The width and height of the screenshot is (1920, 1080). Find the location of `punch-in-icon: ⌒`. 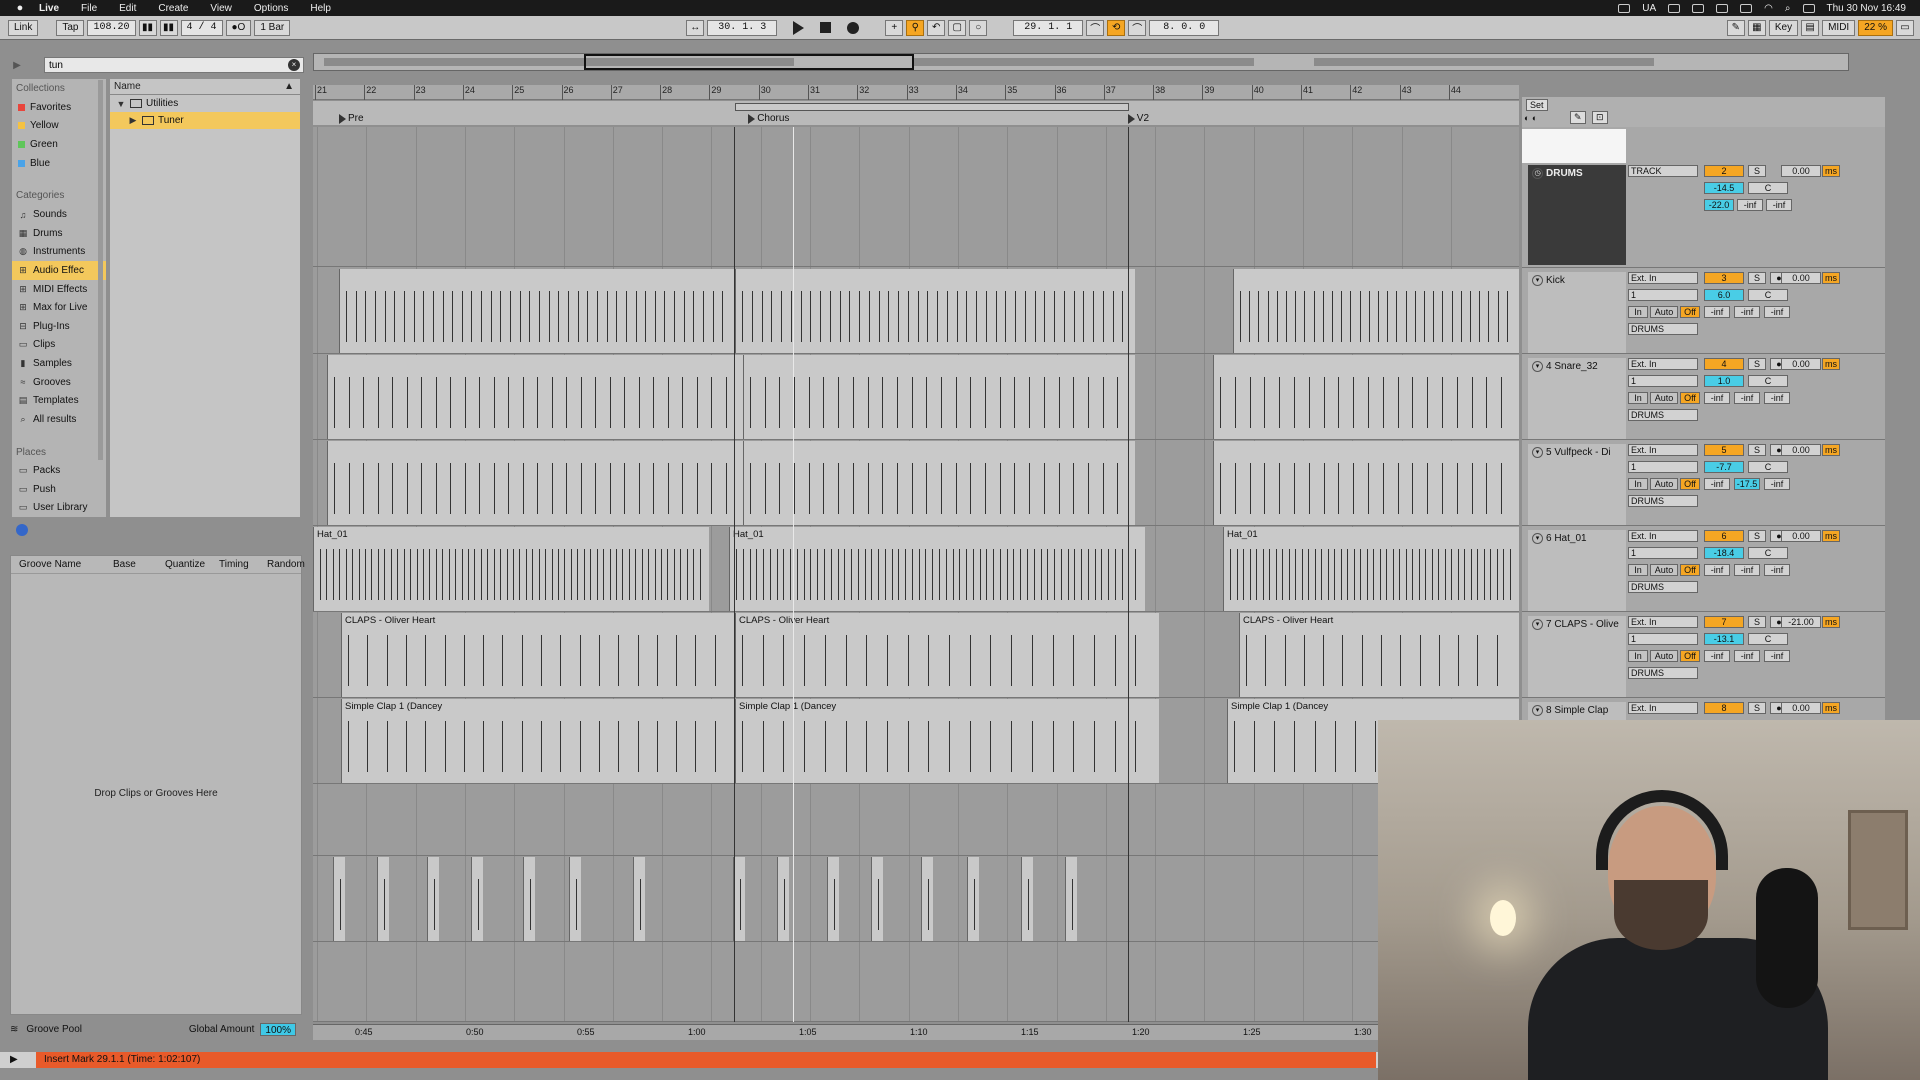

punch-in-icon: ⌒ is located at coordinates (1095, 27).